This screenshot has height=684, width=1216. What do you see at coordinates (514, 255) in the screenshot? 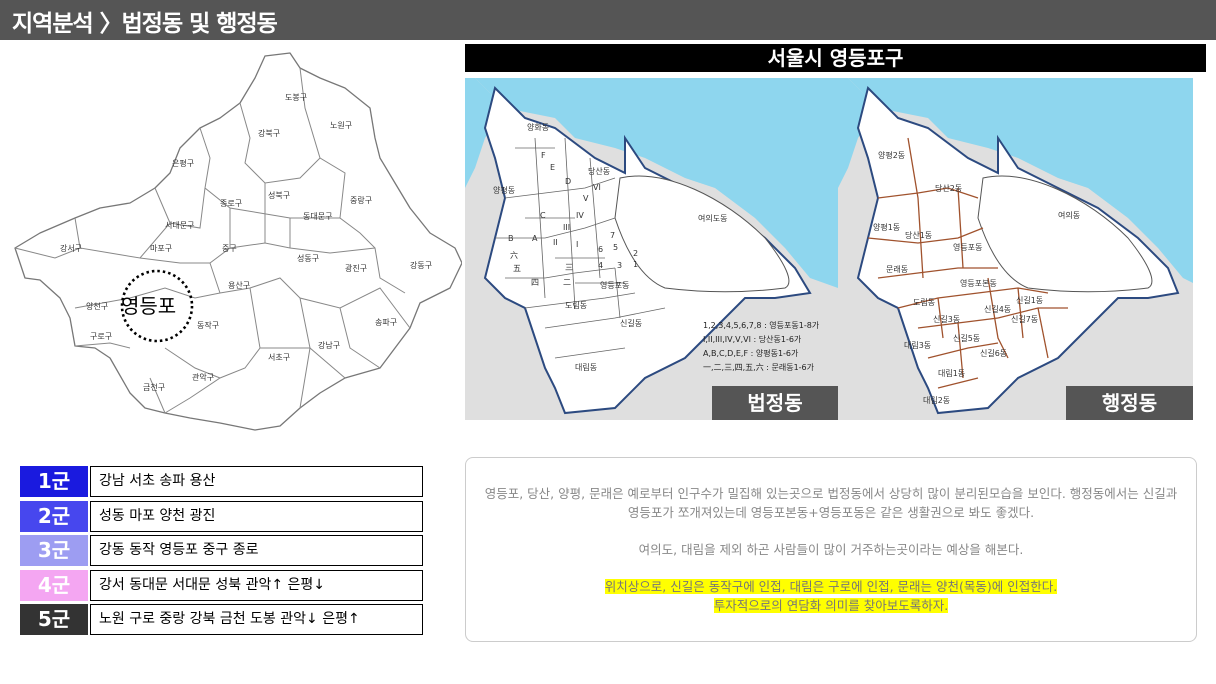
I see `legal-letter-h6: 六` at bounding box center [514, 255].